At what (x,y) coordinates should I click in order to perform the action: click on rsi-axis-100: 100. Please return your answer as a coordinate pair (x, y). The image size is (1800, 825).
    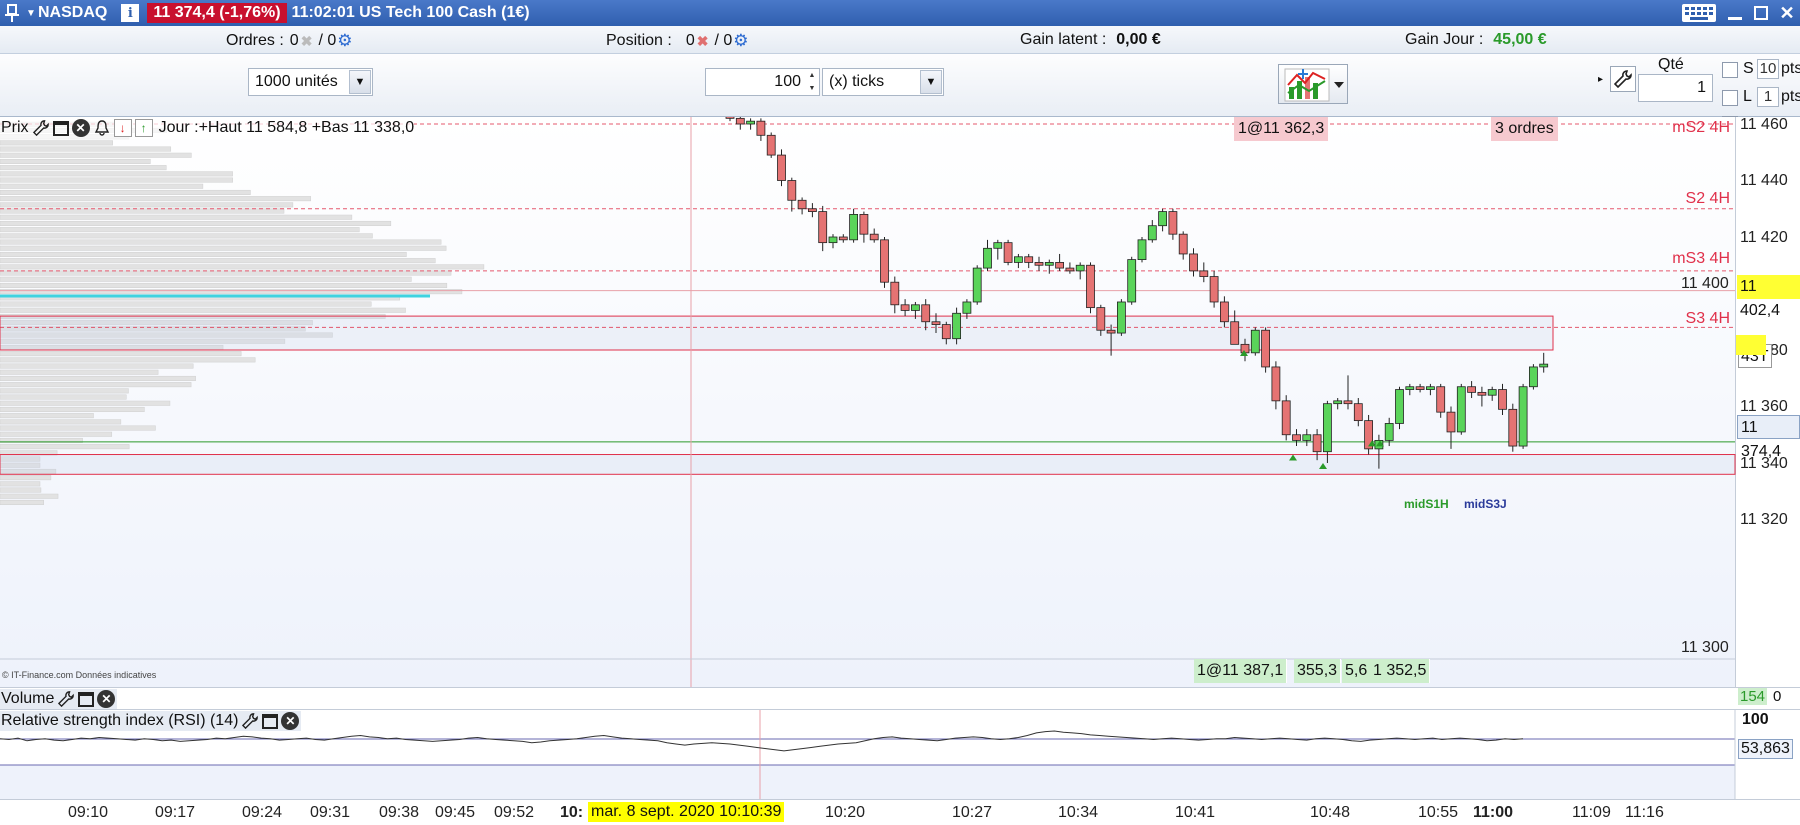
    Looking at the image, I should click on (1755, 719).